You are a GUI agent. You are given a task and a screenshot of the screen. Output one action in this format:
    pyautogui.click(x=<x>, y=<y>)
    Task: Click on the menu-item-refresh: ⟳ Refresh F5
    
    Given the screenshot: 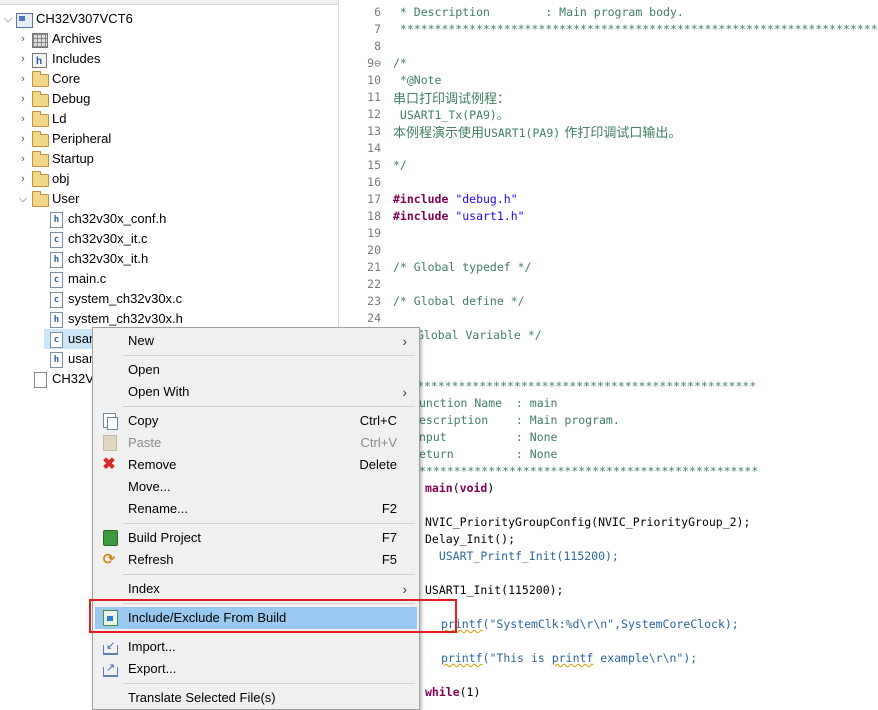 What is the action you would take?
    pyautogui.click(x=256, y=560)
    